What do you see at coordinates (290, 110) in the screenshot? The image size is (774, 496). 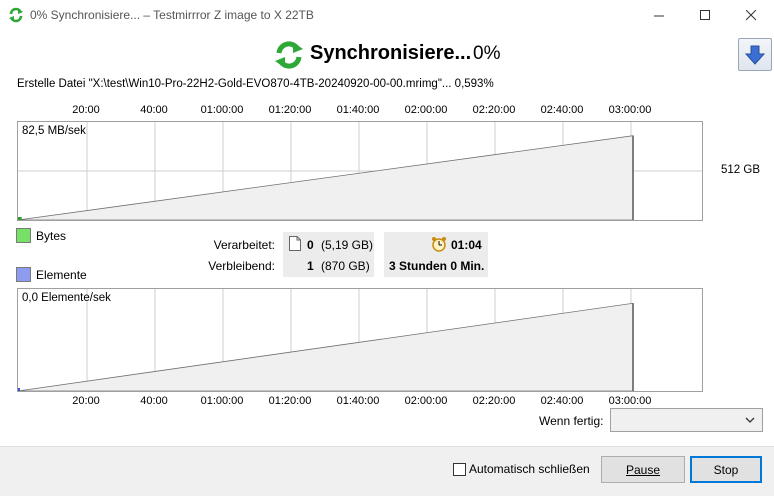 I see `top-axis-tick-label: 01:20:00` at bounding box center [290, 110].